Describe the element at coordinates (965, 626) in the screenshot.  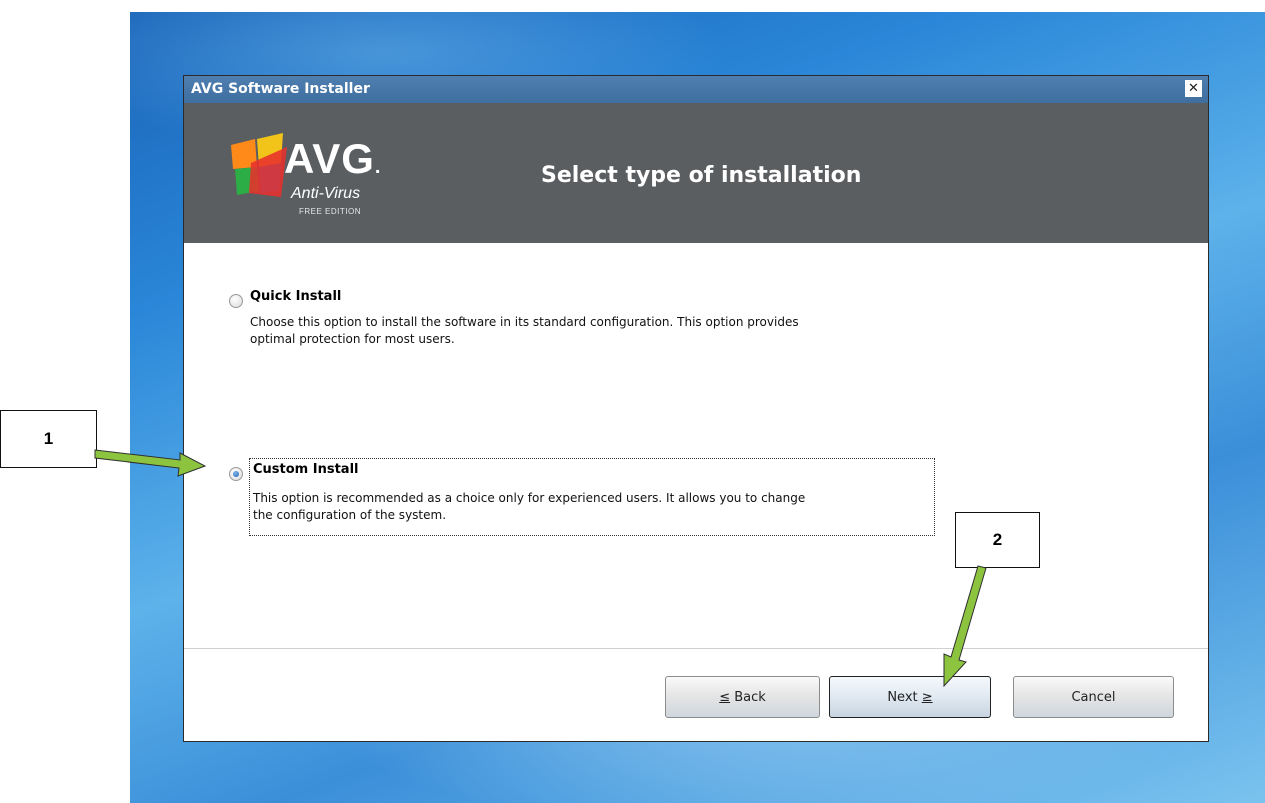
I see `arrow-2-icon` at that location.